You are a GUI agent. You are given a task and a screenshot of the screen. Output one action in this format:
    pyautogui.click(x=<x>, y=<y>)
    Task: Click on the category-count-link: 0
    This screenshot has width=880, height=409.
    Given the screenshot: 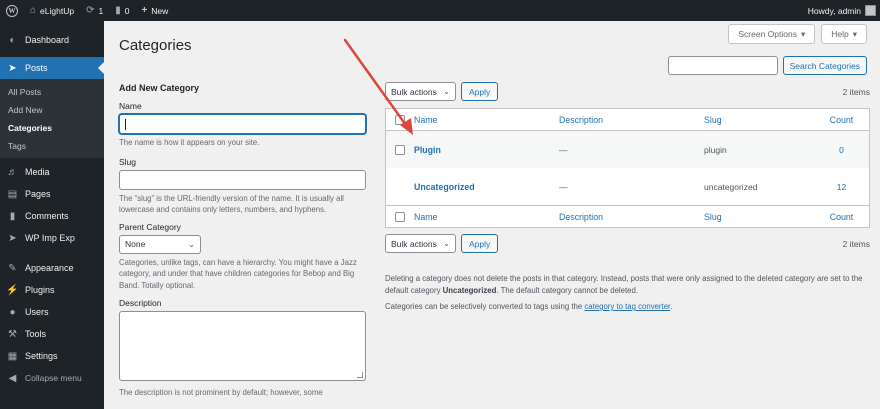 What is the action you would take?
    pyautogui.click(x=841, y=150)
    